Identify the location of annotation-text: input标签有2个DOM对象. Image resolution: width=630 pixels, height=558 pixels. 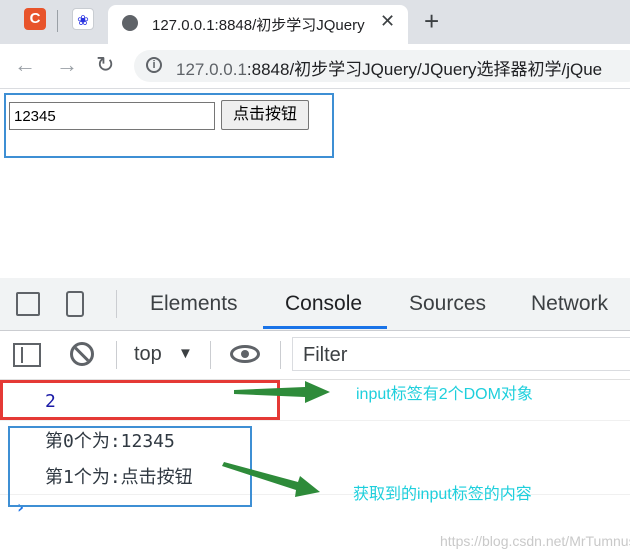
(444, 394).